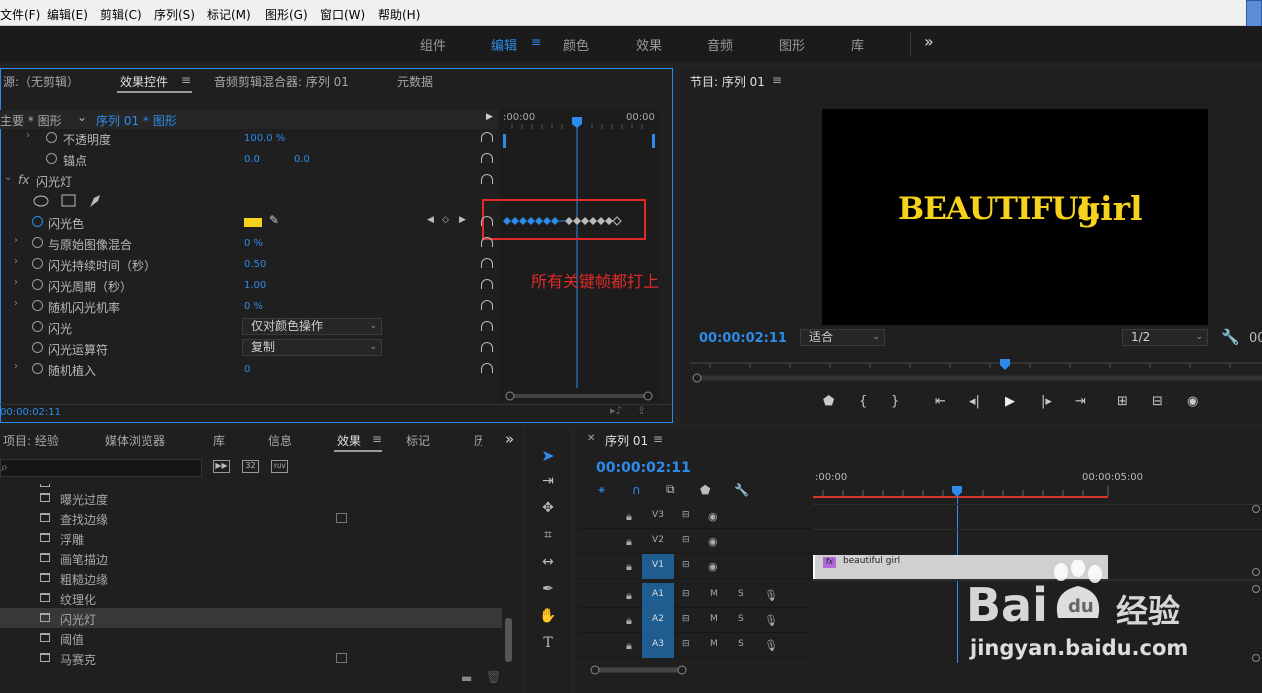  What do you see at coordinates (462, 220) in the screenshot?
I see `next-keyframe-icon: ▶` at bounding box center [462, 220].